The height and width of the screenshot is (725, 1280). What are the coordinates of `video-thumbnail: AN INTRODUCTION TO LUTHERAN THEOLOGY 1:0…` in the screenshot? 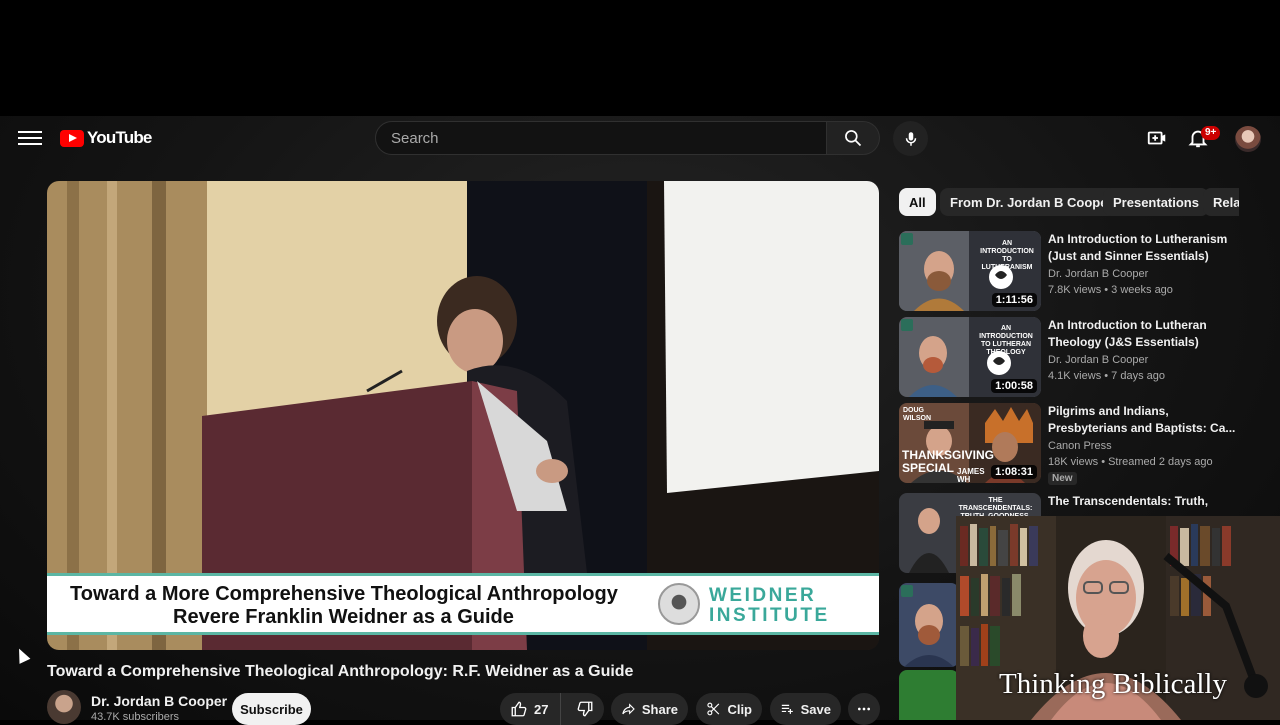 It's located at (970, 357).